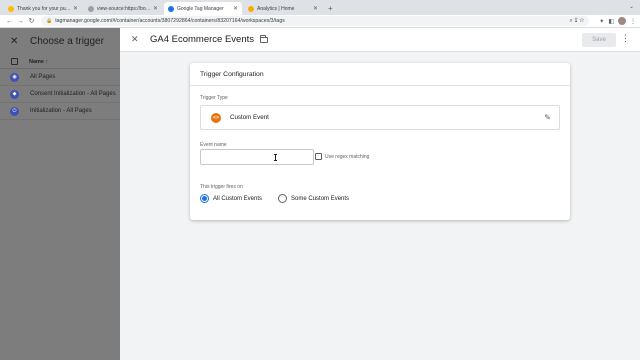 This screenshot has width=640, height=360. What do you see at coordinates (214, 98) in the screenshot?
I see `trigger-type-label: Trigger Type` at bounding box center [214, 98].